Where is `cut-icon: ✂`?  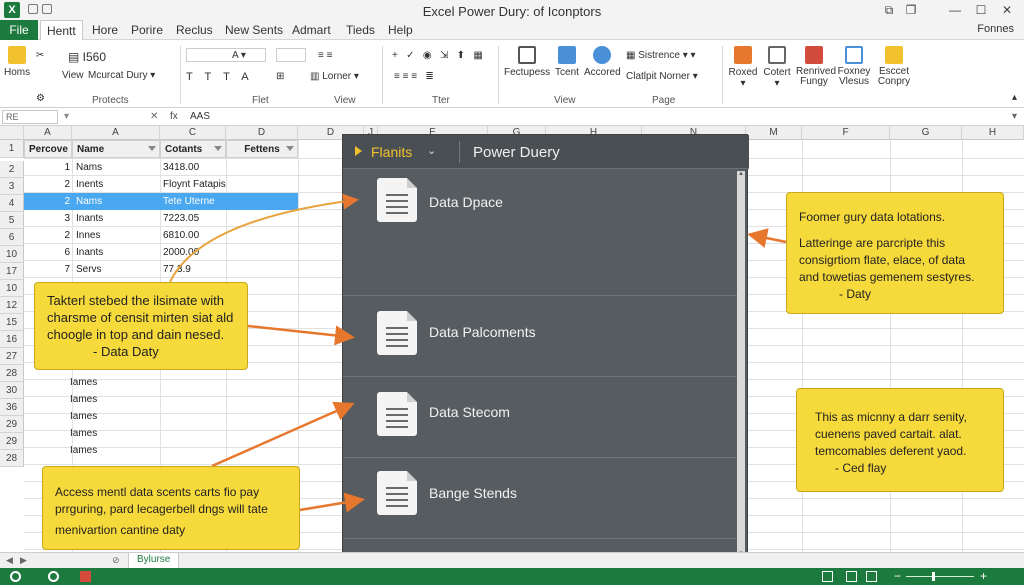
cut-icon: ✂ is located at coordinates (40, 55).